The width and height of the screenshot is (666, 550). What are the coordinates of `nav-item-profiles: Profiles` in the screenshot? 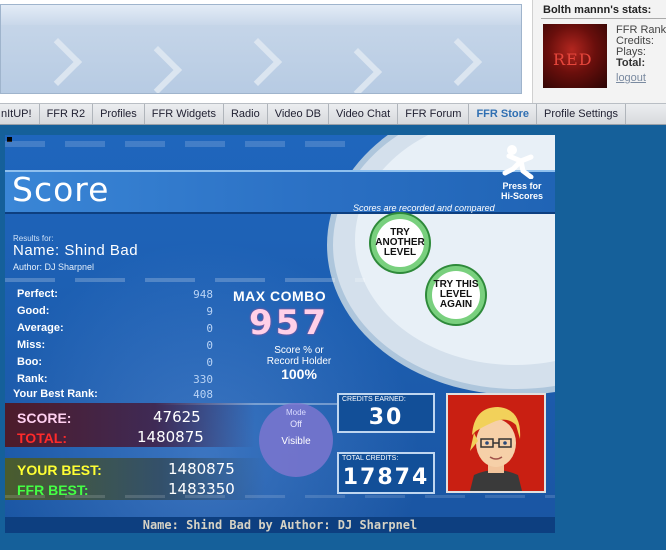 It's located at (119, 114).